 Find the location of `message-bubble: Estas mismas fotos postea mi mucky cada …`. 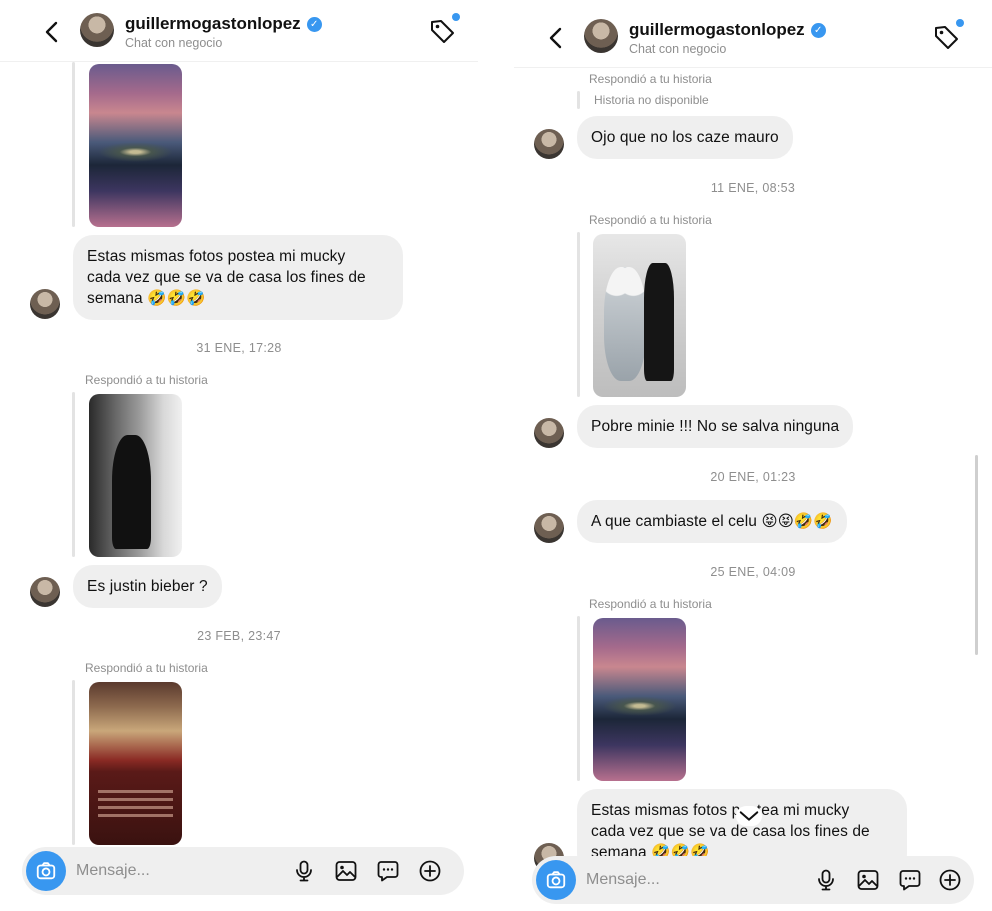

message-bubble: Estas mismas fotos postea mi mucky cada … is located at coordinates (238, 277).